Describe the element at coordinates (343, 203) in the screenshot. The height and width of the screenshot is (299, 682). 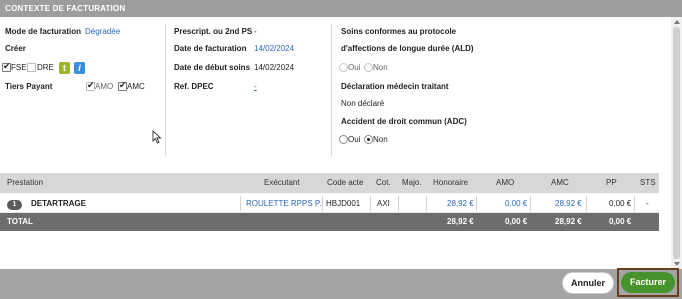
I see `code-acte-value: HBJD001` at that location.